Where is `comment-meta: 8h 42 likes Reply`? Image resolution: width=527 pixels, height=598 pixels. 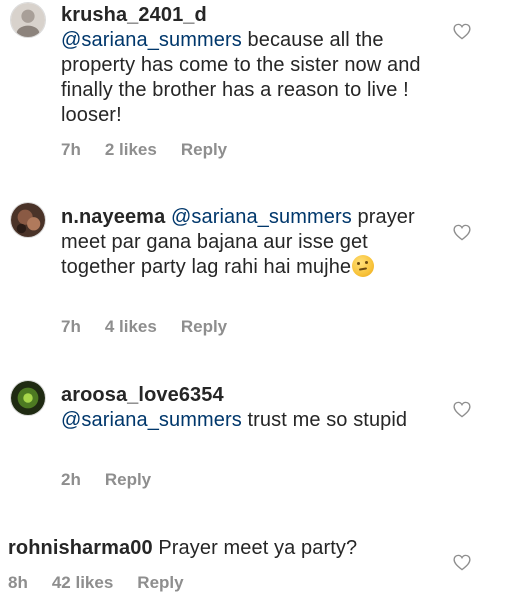 comment-meta: 8h 42 likes Reply is located at coordinates (96, 583).